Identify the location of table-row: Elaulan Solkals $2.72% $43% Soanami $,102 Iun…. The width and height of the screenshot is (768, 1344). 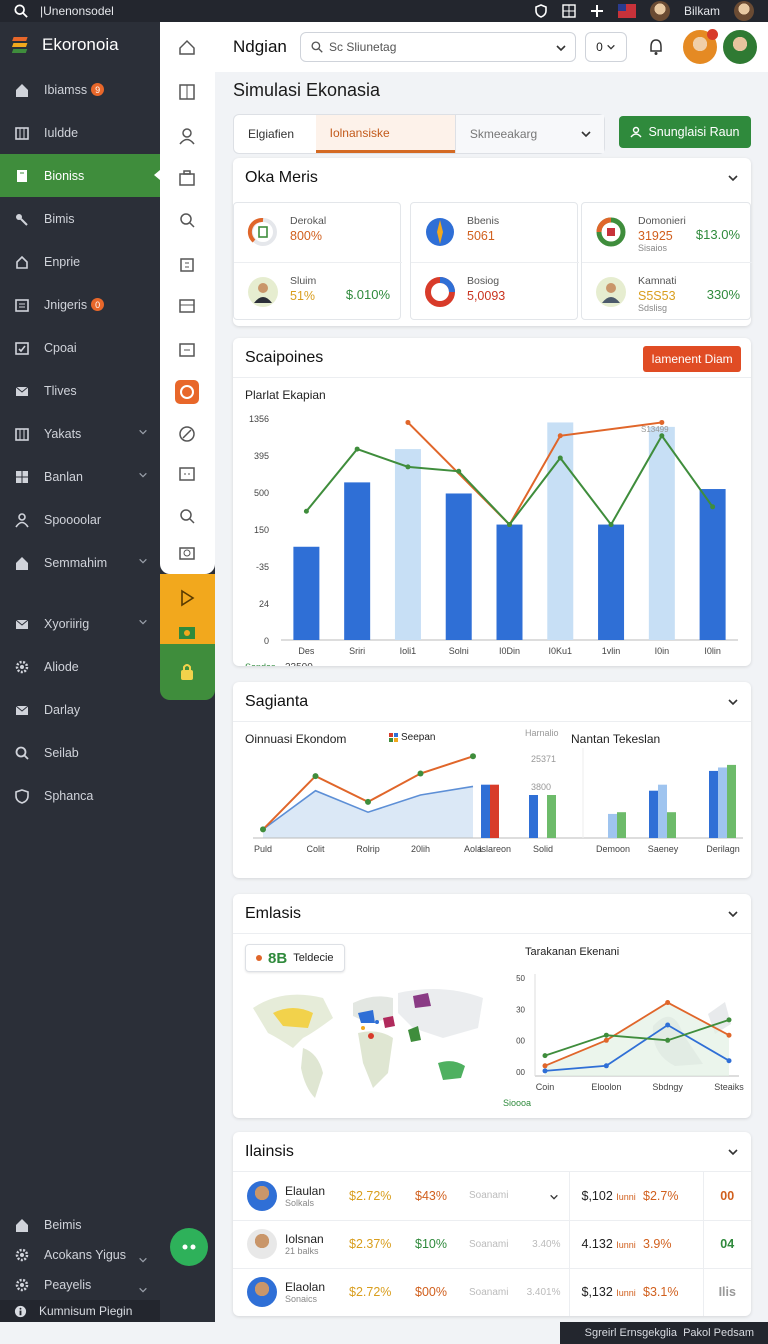
(492, 1196).